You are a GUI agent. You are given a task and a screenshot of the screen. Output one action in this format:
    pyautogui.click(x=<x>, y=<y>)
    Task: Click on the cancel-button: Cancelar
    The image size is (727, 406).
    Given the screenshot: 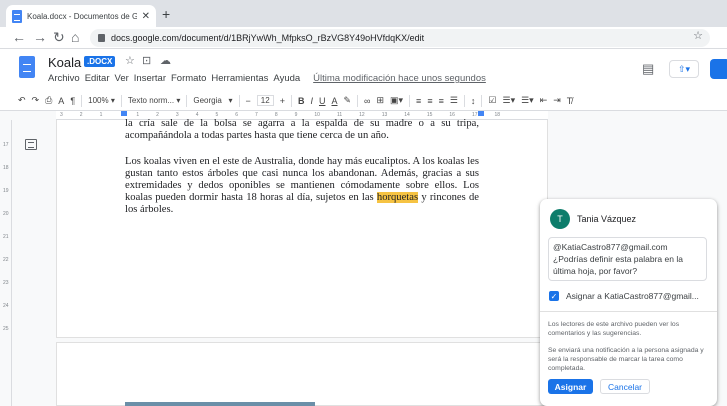 What is the action you would take?
    pyautogui.click(x=625, y=386)
    